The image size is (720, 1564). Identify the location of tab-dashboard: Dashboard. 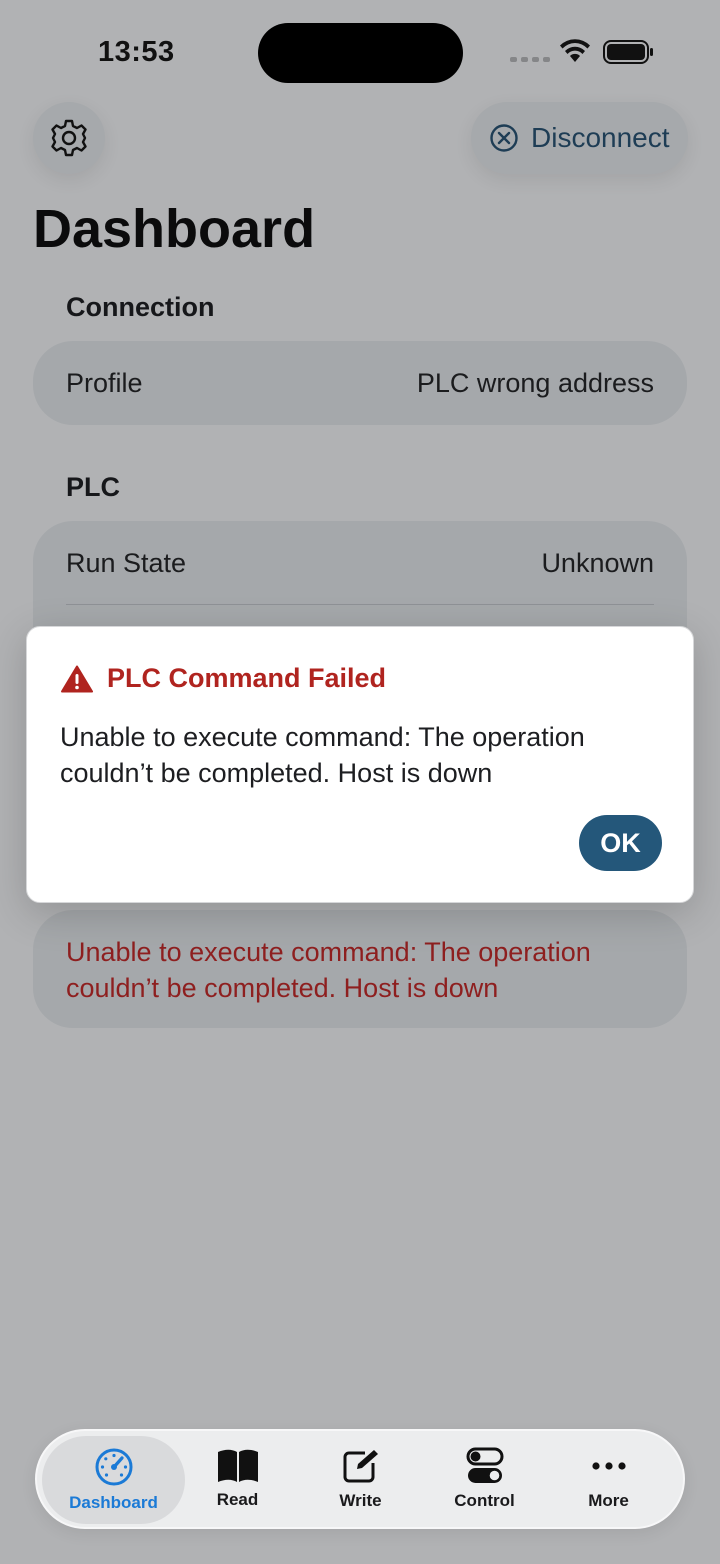
(113, 1480).